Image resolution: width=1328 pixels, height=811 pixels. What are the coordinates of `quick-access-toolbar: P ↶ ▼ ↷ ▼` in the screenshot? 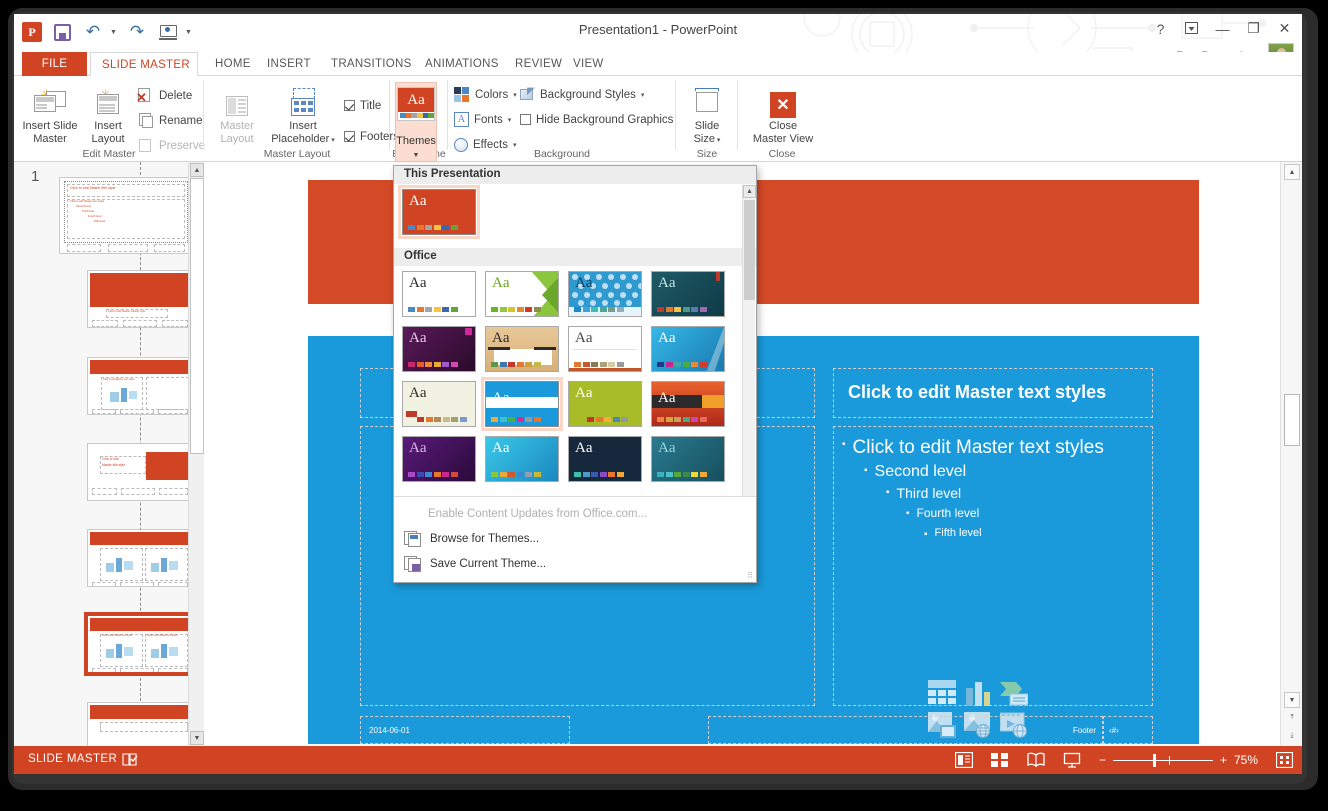 It's located at (107, 32).